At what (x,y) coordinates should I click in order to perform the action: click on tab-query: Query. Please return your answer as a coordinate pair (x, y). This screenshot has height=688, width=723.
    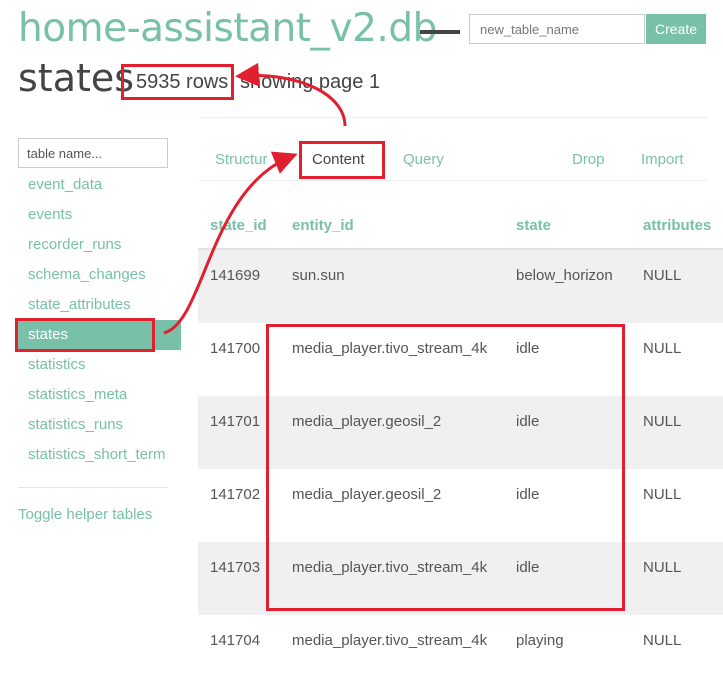
    Looking at the image, I should click on (423, 159).